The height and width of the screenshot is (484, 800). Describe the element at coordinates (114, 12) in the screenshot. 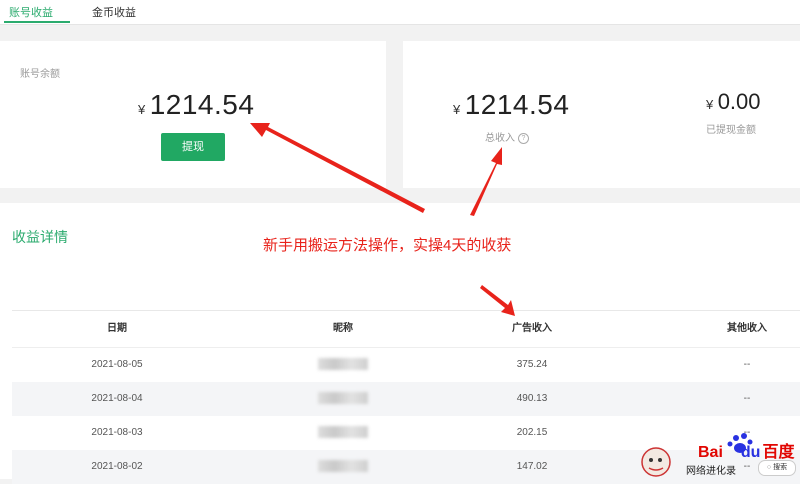

I see `tab-coin-income: 金币收益` at that location.